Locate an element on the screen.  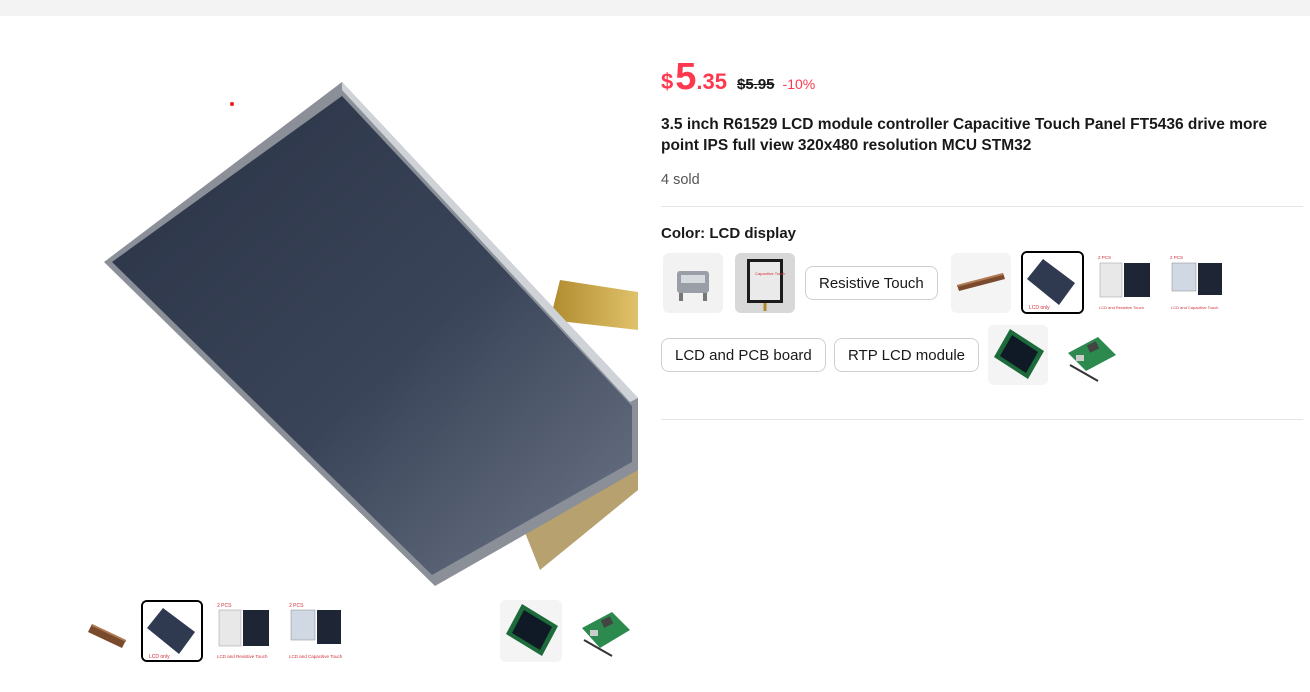
sku-option-connector is located at coordinates (693, 283).